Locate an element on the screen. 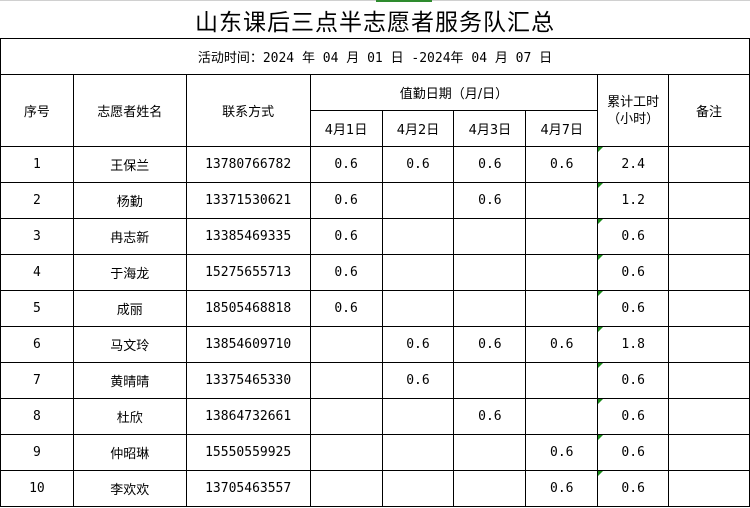 The image size is (750, 508). cell-phone: 18505468818 is located at coordinates (248, 308).